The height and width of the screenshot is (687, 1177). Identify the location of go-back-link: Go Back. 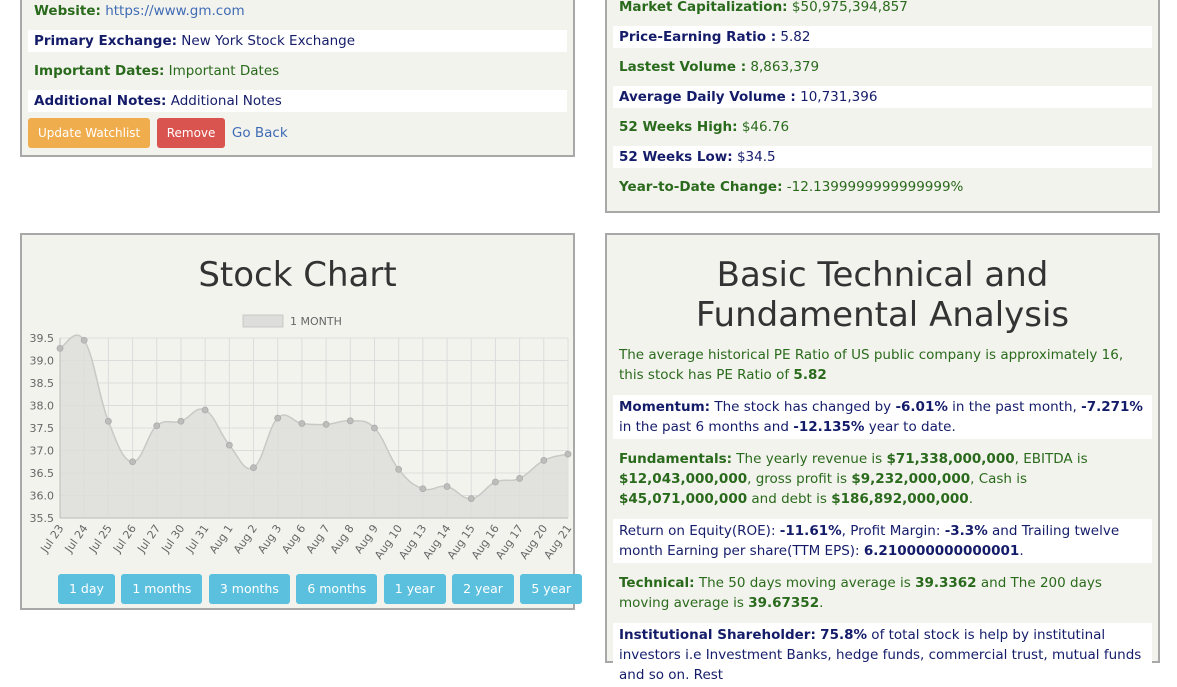
(260, 133).